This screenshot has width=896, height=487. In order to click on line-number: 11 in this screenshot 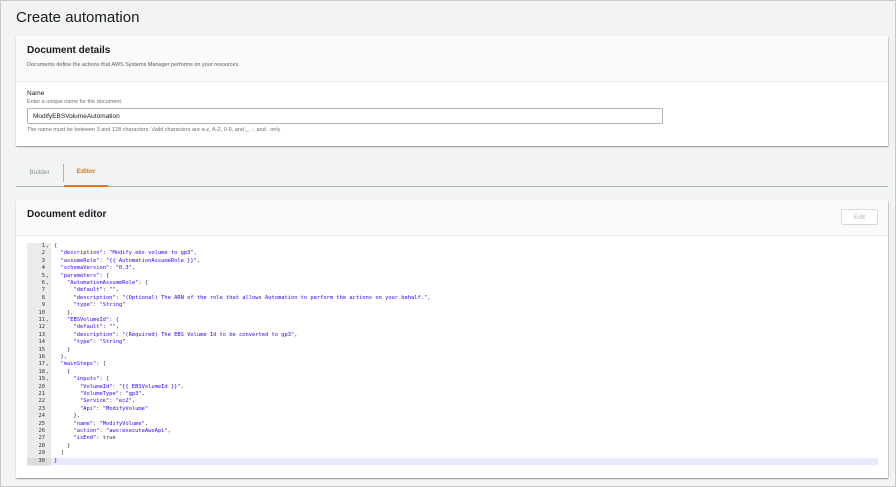, I will do `click(42, 320)`.